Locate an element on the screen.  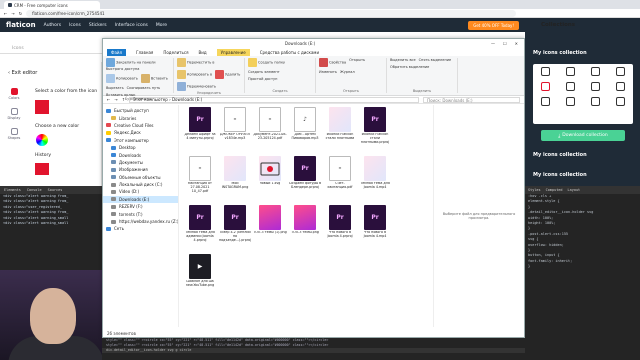
file-item: Pr Создаем фигуры в Блендере.prproj is located at coordinates (305, 180).